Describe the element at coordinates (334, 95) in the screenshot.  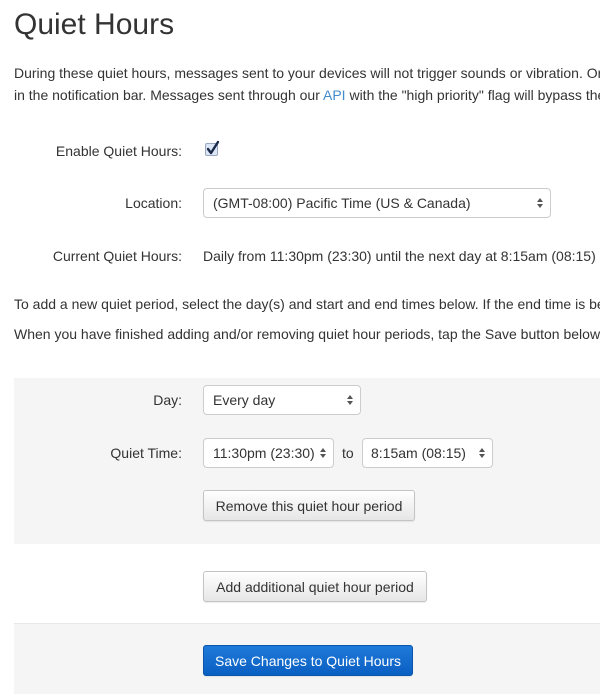
I see `api-link: API` at that location.